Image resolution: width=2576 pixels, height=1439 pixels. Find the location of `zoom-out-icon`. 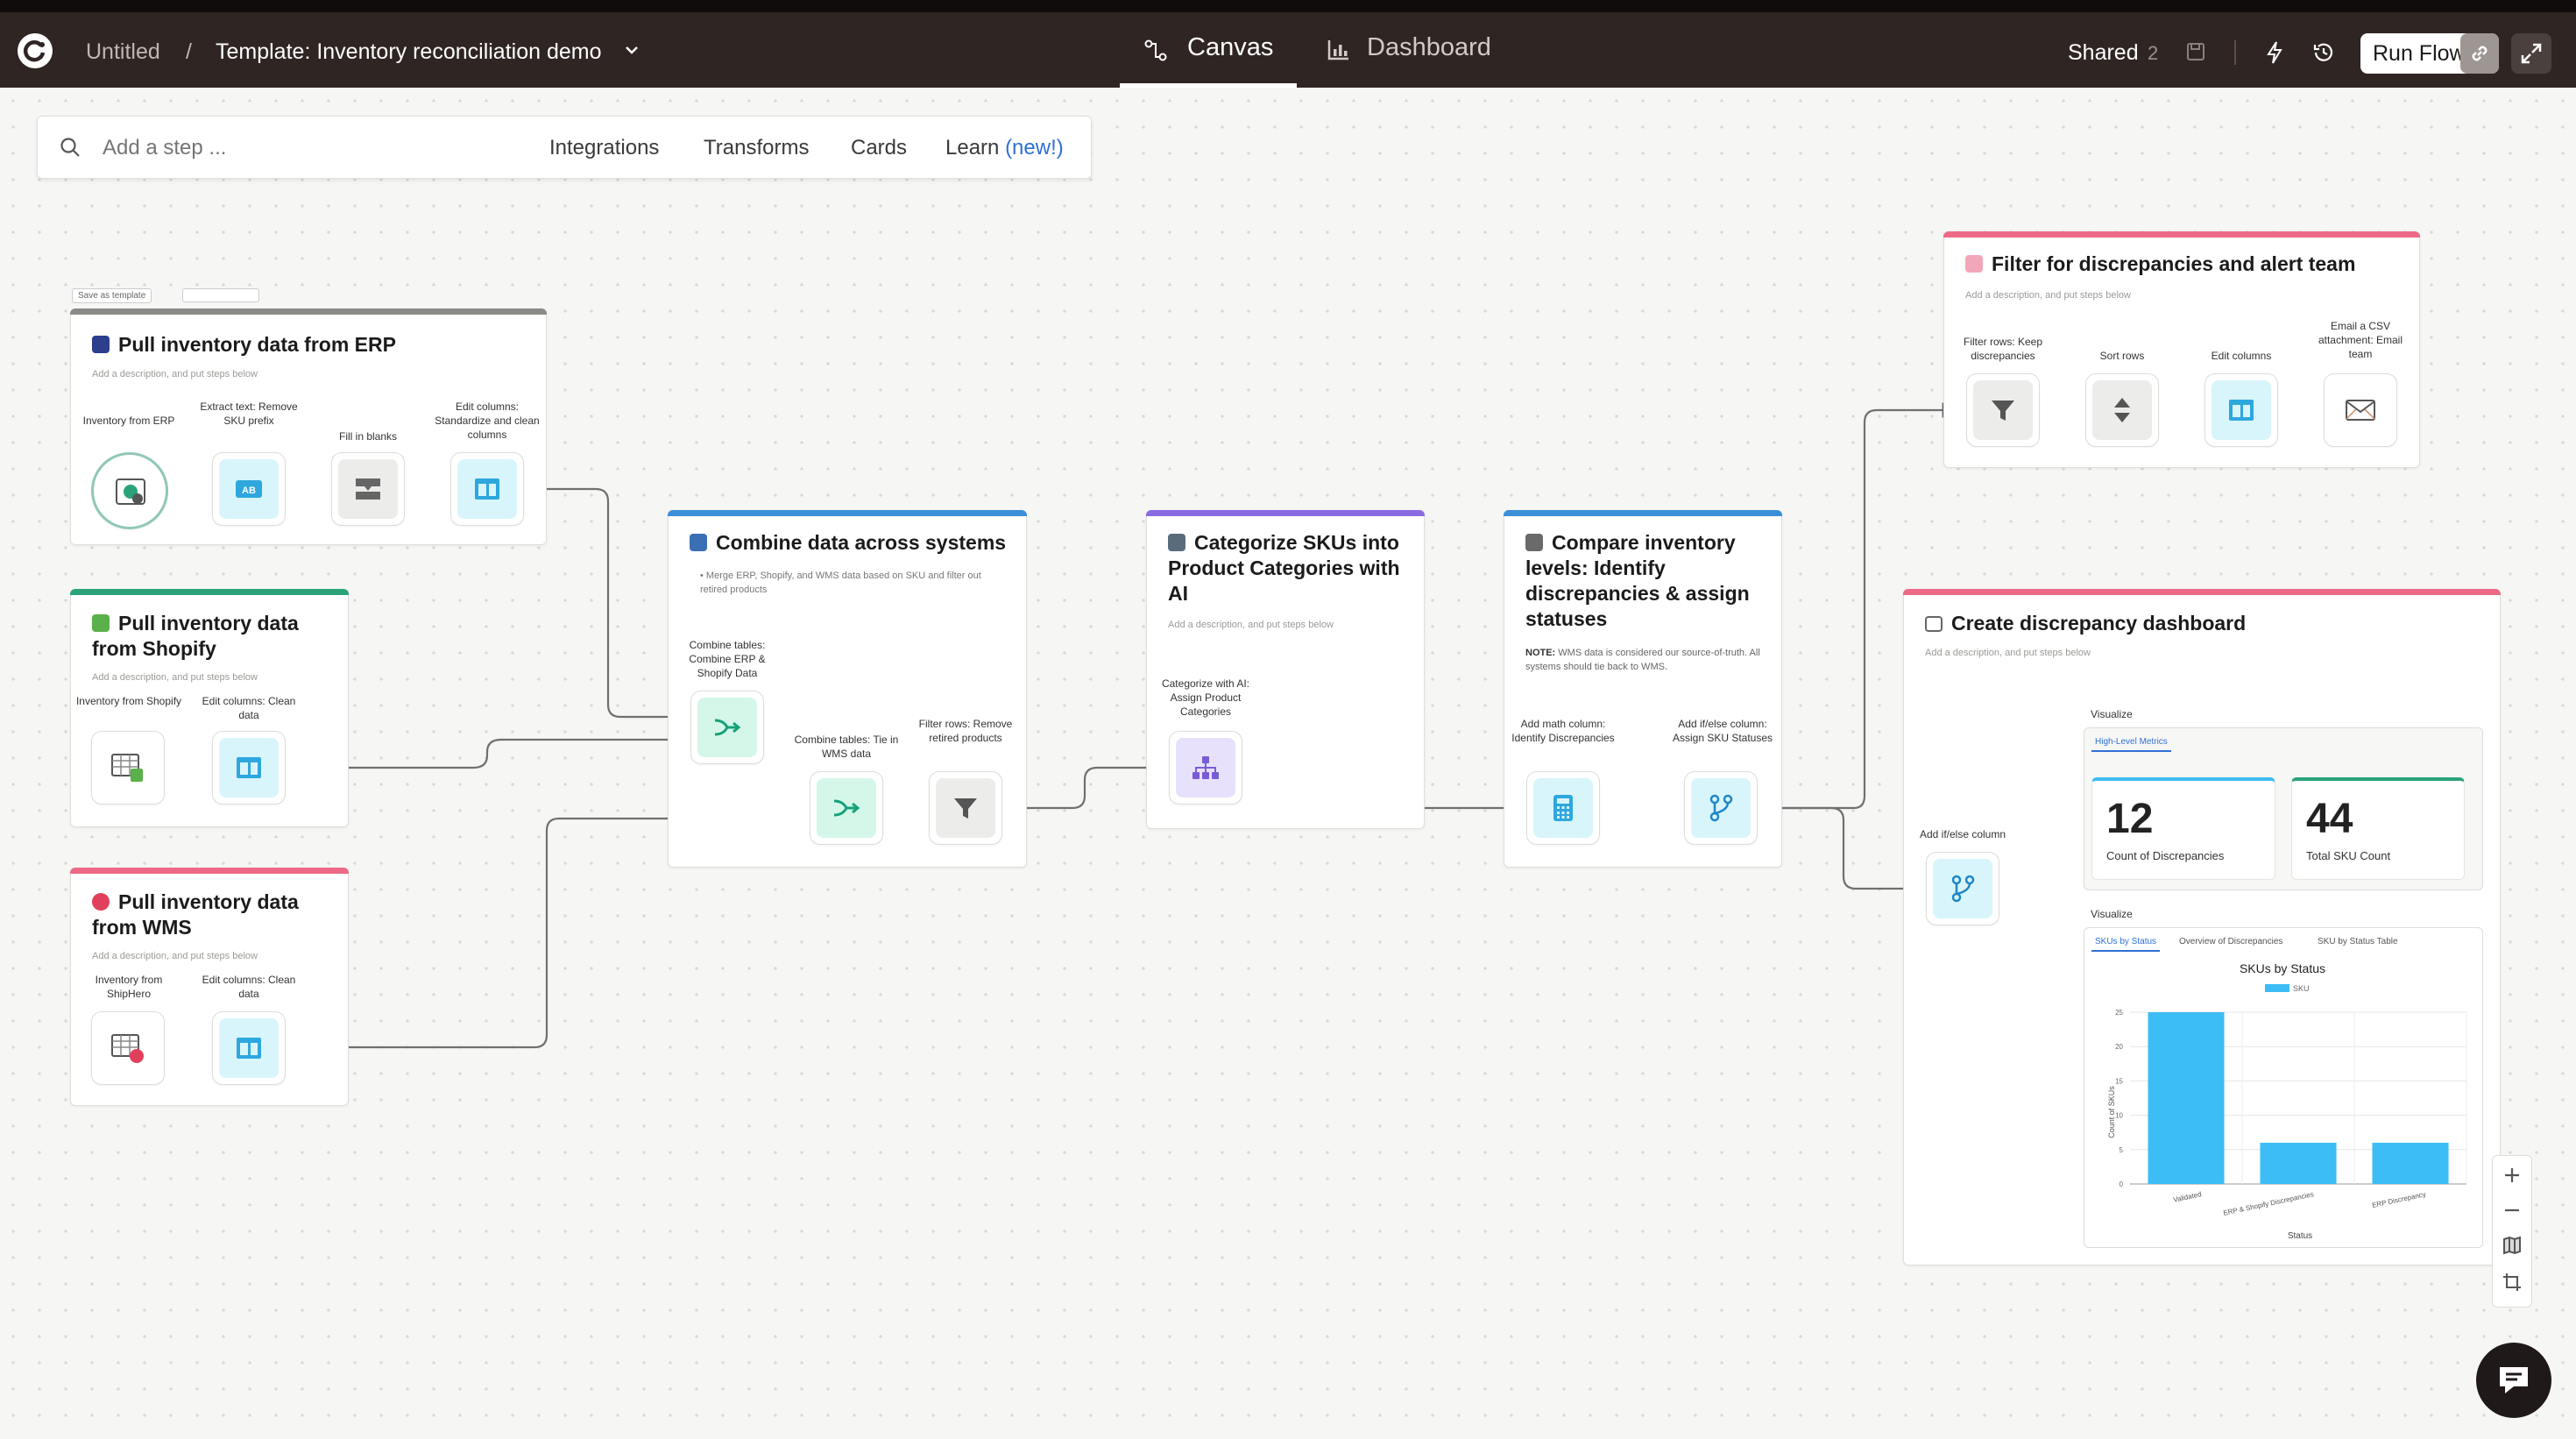

zoom-out-icon is located at coordinates (2512, 1213).